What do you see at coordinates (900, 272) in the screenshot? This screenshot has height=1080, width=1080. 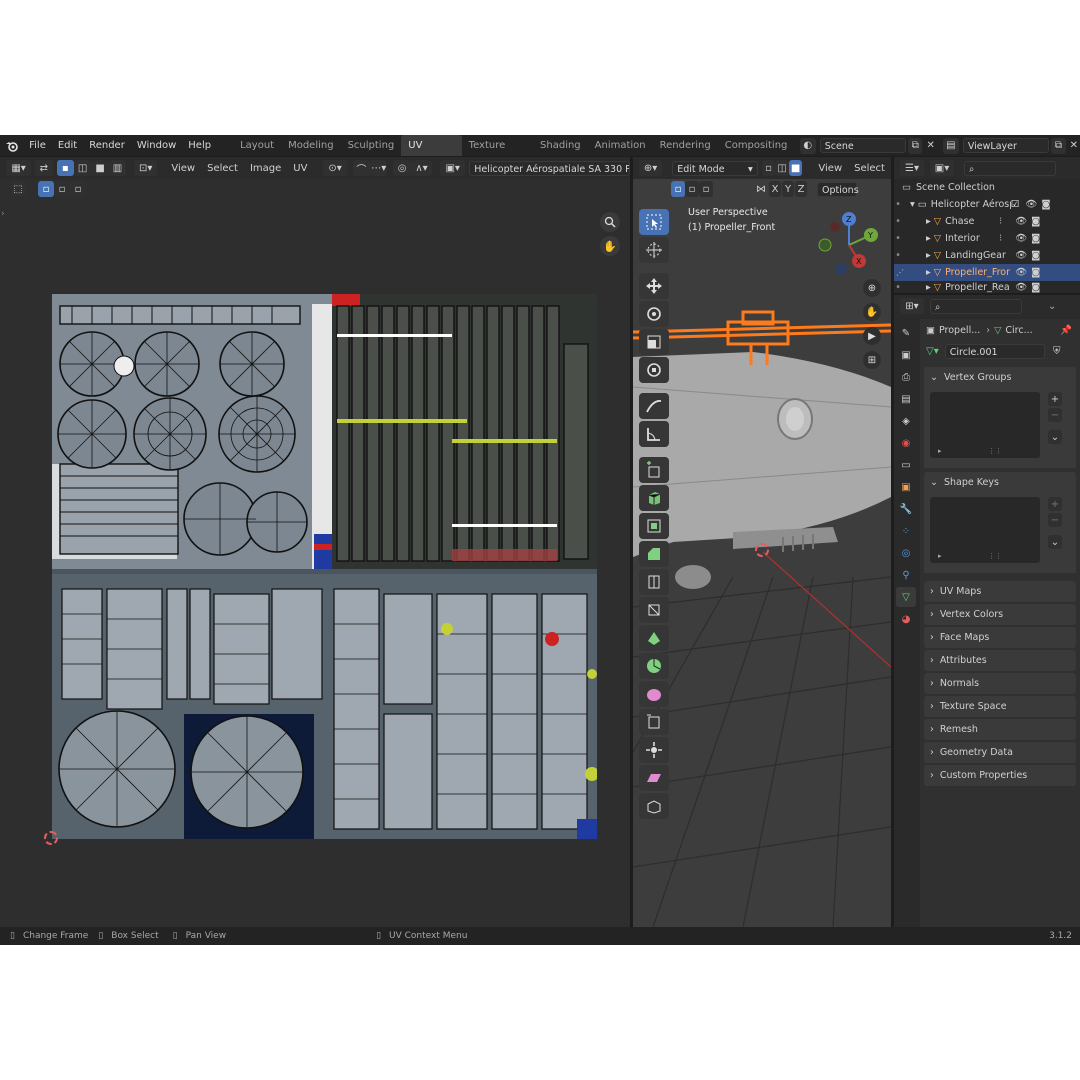 I see `edit-mode-icon: ⋰` at bounding box center [900, 272].